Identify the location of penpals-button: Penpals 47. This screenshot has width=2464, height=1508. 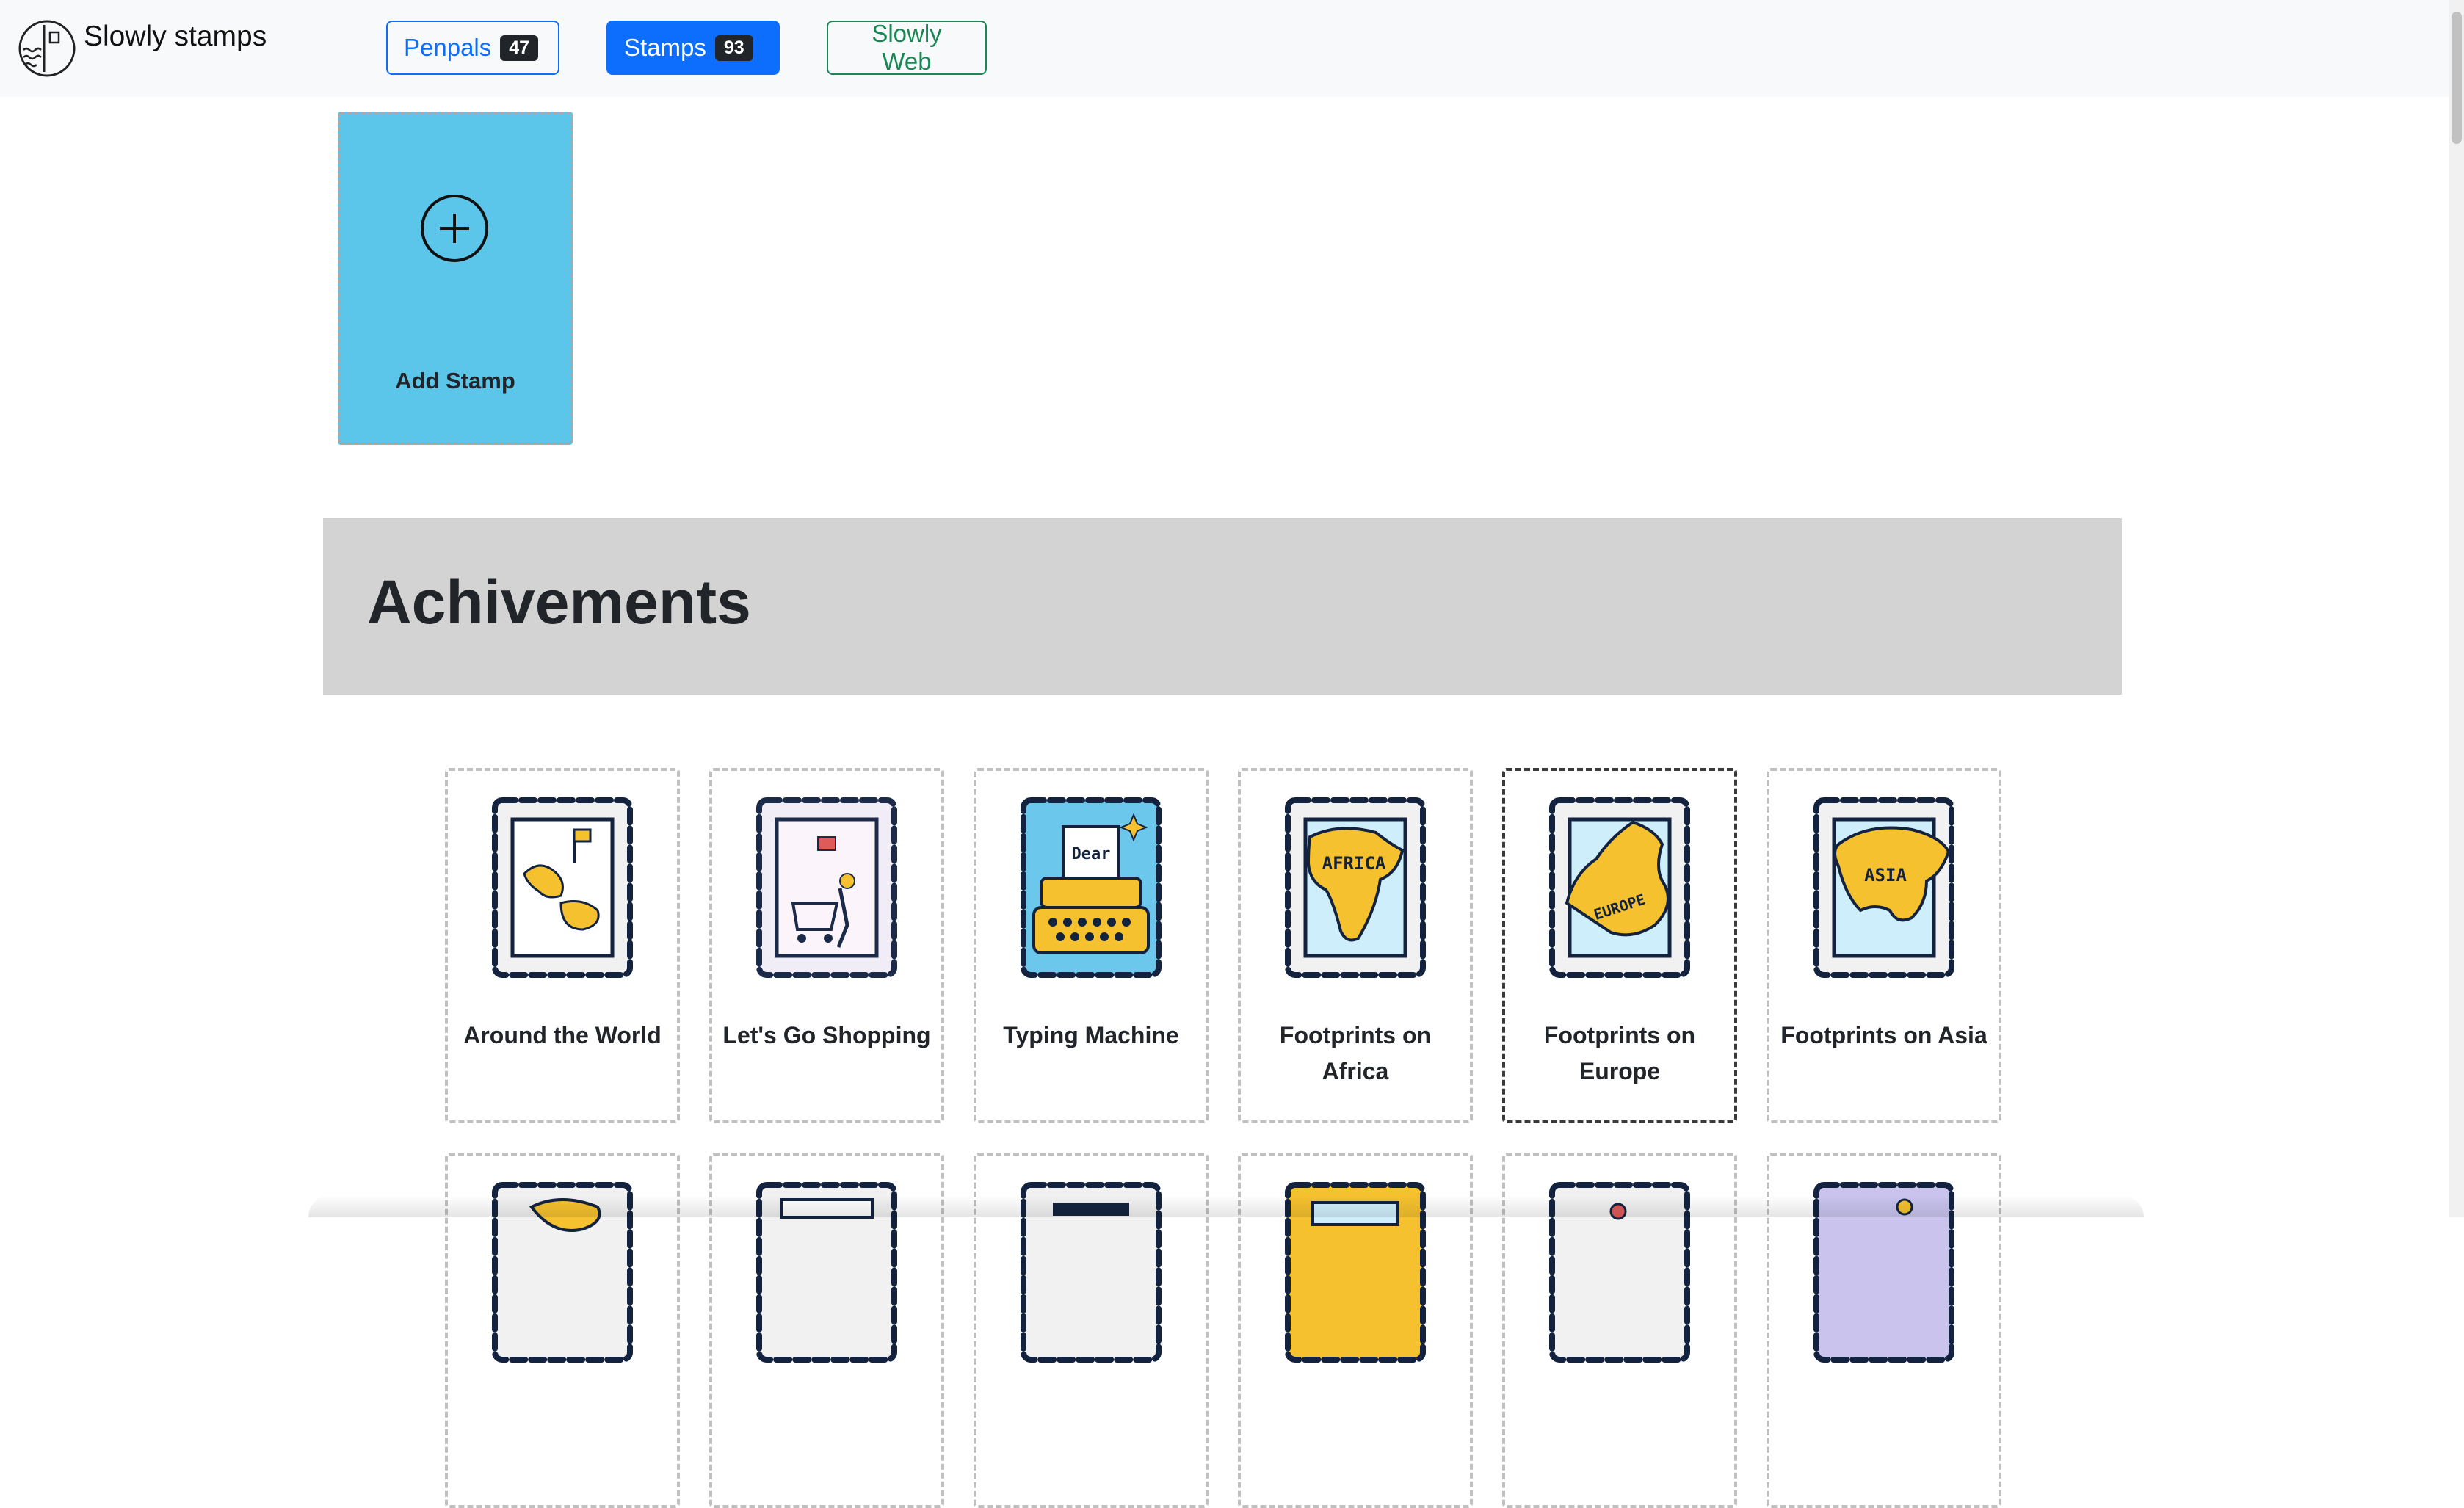
(472, 48).